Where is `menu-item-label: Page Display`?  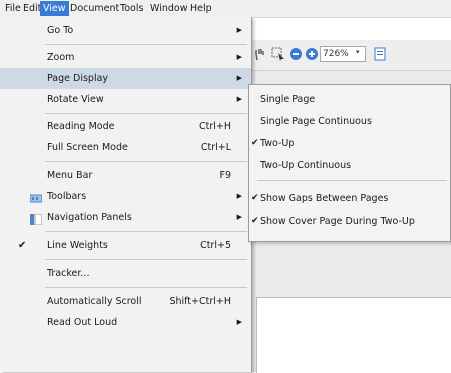
menu-item-label: Page Display is located at coordinates (78, 78).